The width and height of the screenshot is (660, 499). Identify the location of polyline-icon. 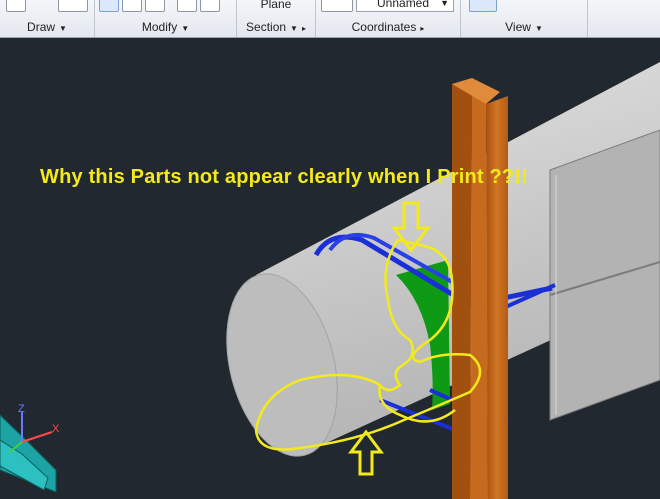
(16, 6).